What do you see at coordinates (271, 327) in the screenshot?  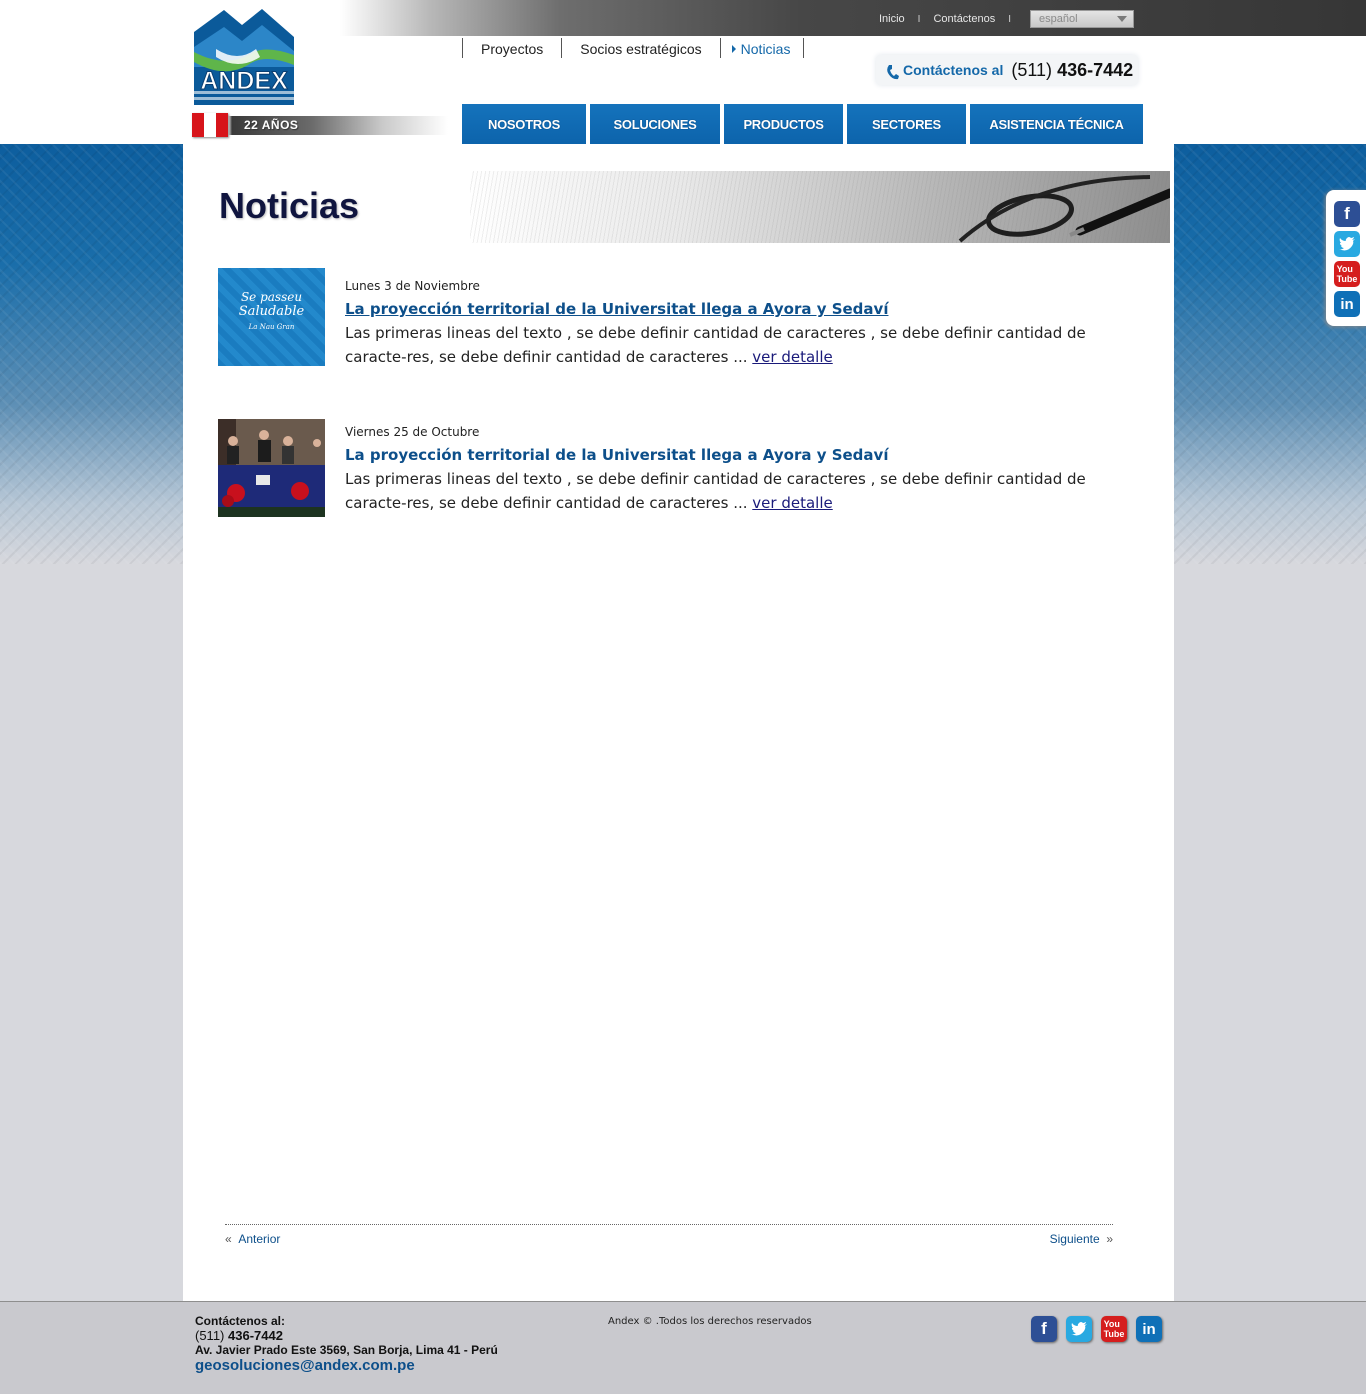 I see `thumb-text: La Nau Gran` at bounding box center [271, 327].